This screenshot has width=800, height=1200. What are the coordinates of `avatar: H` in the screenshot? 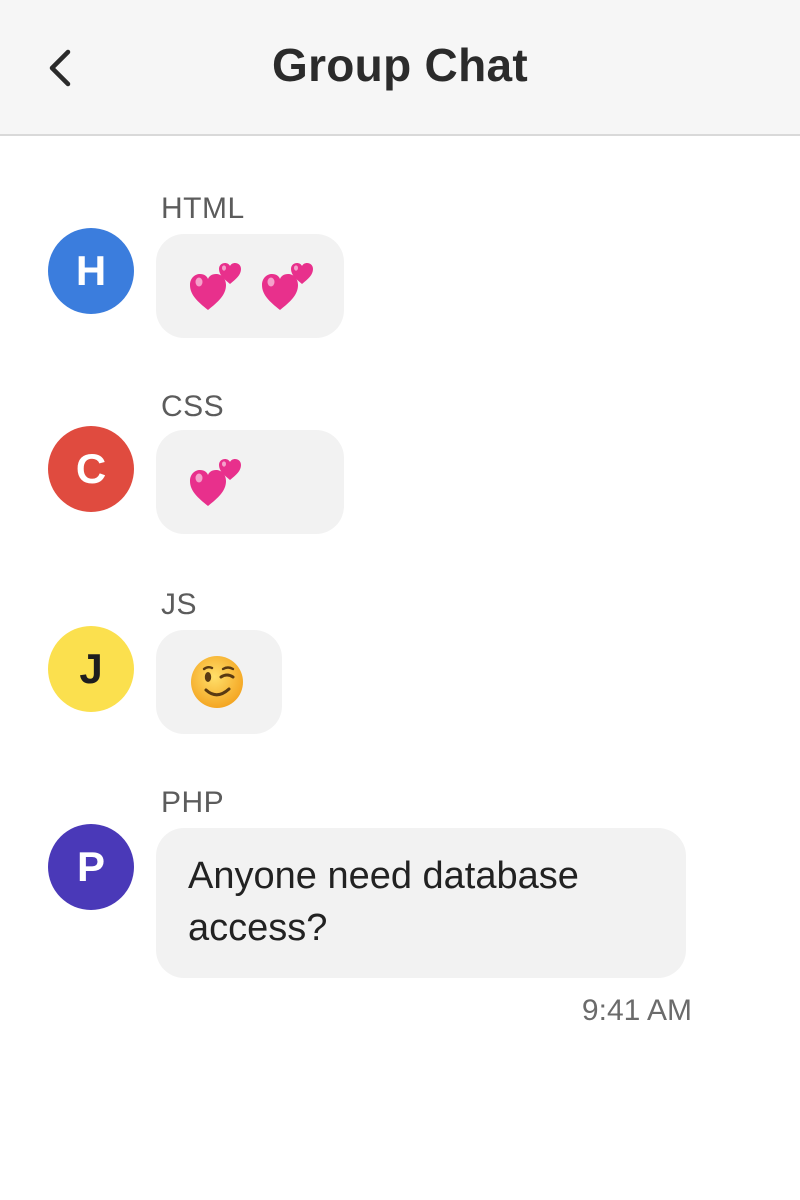 It's located at (91, 271).